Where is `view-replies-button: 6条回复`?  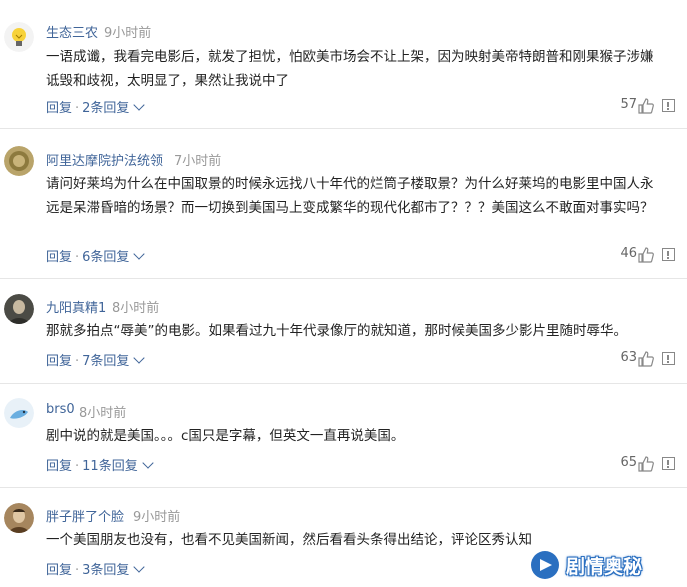
view-replies-button: 6条回复 is located at coordinates (105, 257).